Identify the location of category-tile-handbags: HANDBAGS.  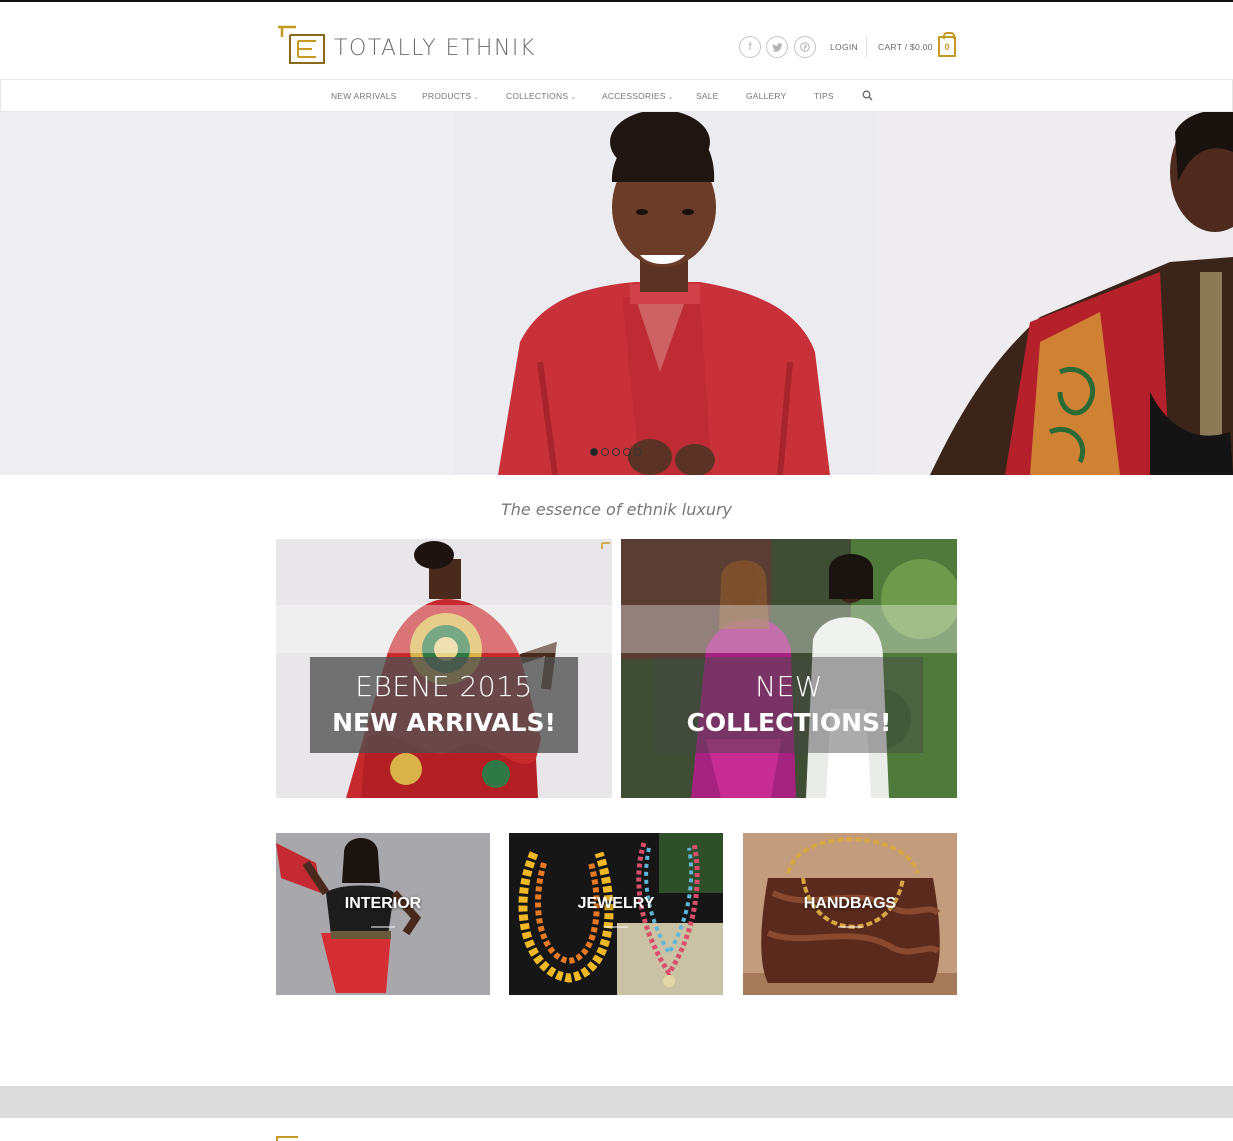
(850, 914).